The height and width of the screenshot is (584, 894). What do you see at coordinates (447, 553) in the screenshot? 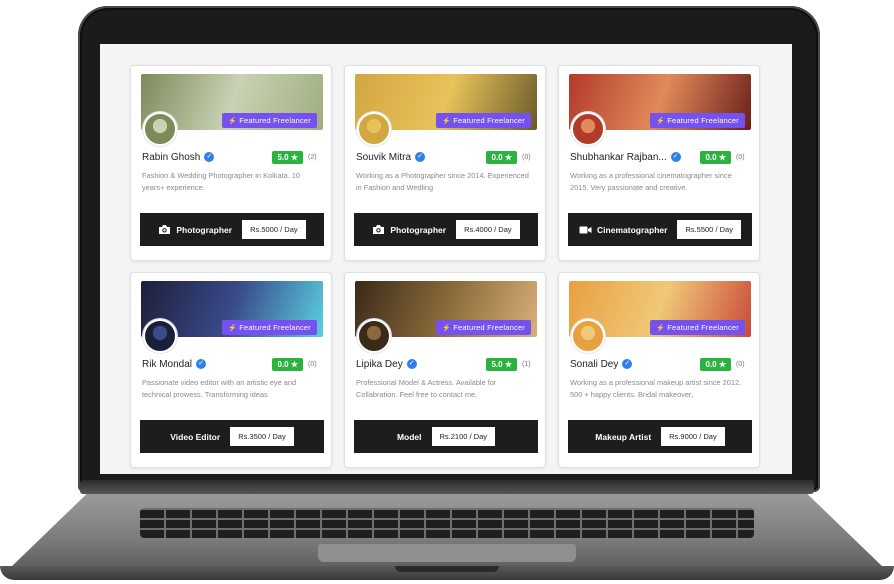
I see `trackpad` at bounding box center [447, 553].